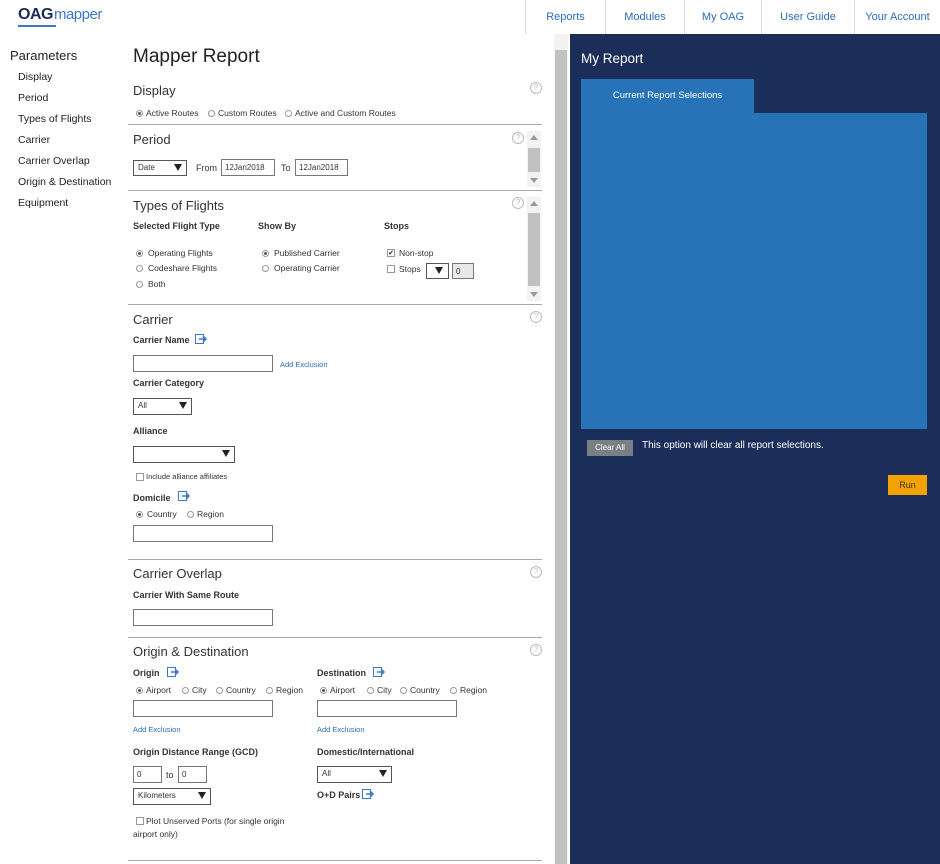 This screenshot has width=940, height=864. I want to click on distance-unit-select: Kilometers, so click(172, 796).